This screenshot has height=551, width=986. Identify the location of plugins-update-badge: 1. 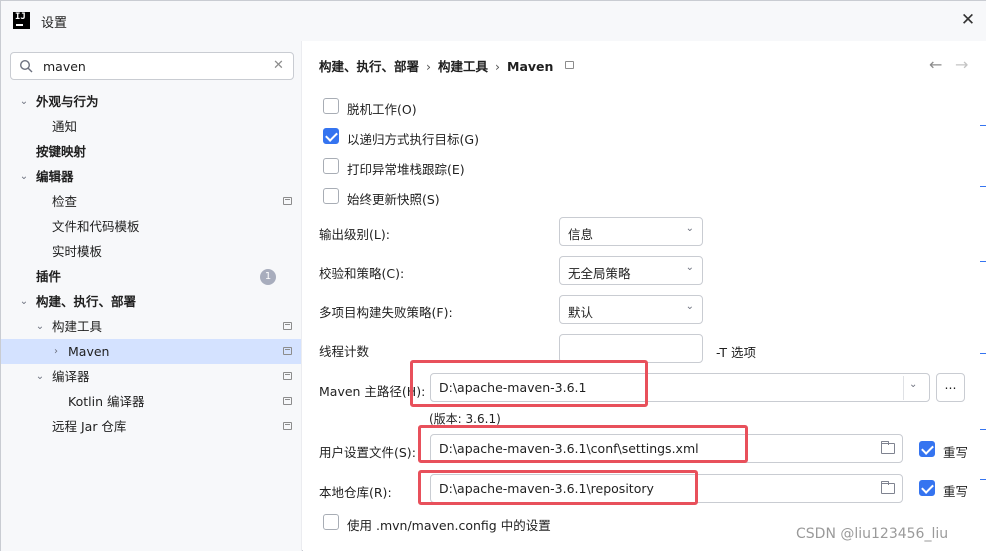
(268, 277).